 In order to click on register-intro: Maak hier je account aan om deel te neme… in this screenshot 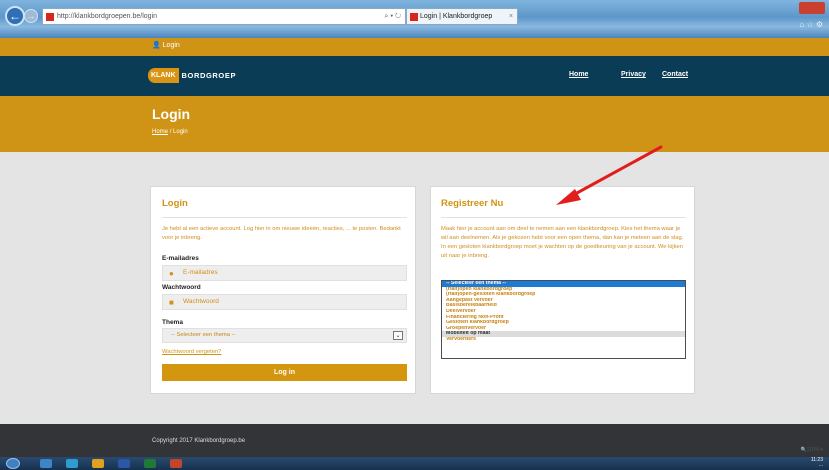, I will do `click(562, 242)`.